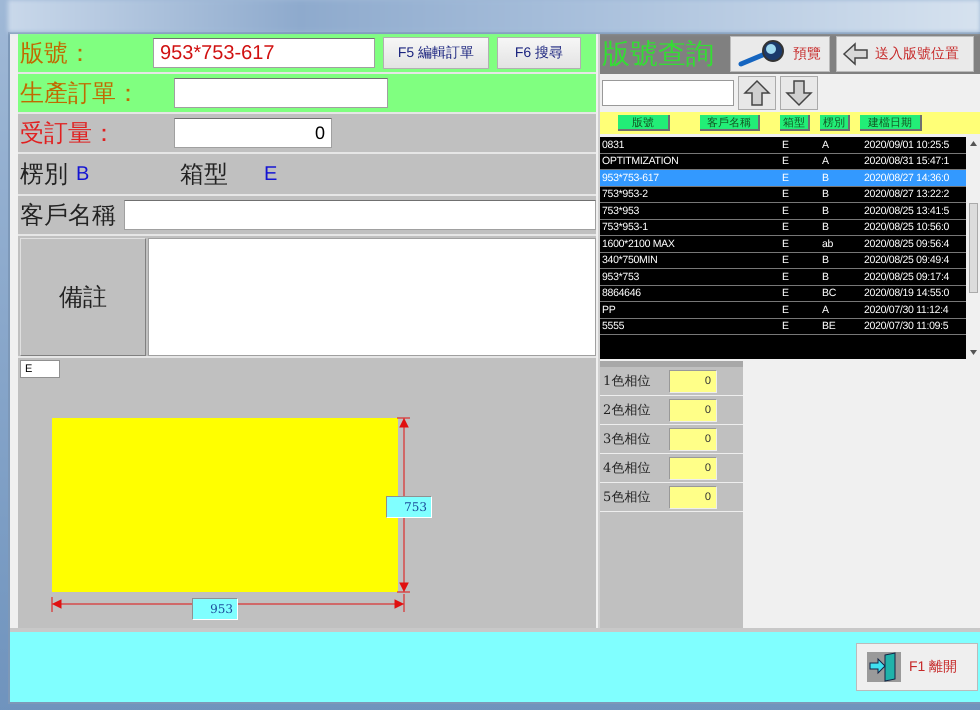 The width and height of the screenshot is (980, 710). What do you see at coordinates (620, 276) in the screenshot?
I see `plate-number-cell-text: 953*753` at bounding box center [620, 276].